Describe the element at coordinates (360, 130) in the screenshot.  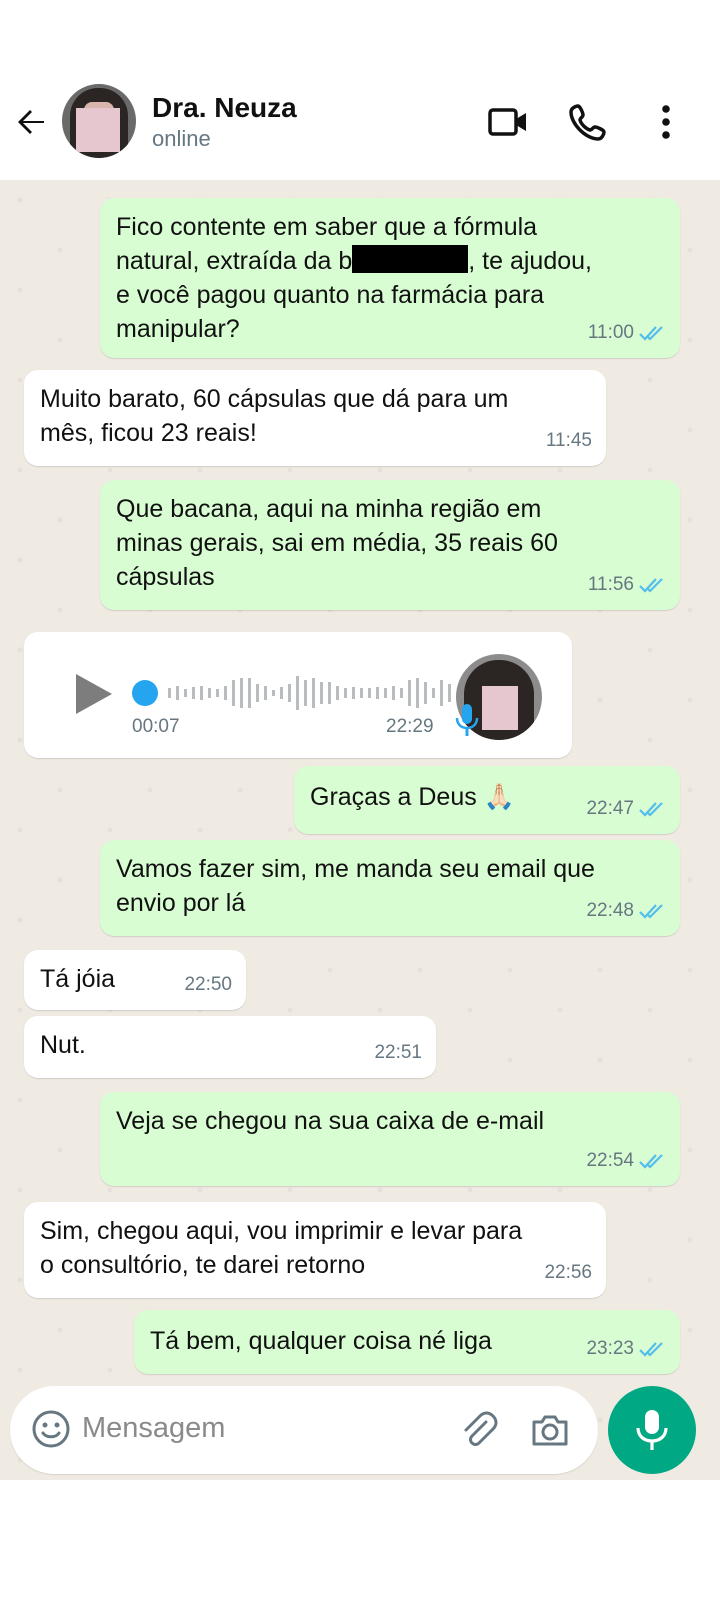
I see `chat-header: Dra. Neuza online` at that location.